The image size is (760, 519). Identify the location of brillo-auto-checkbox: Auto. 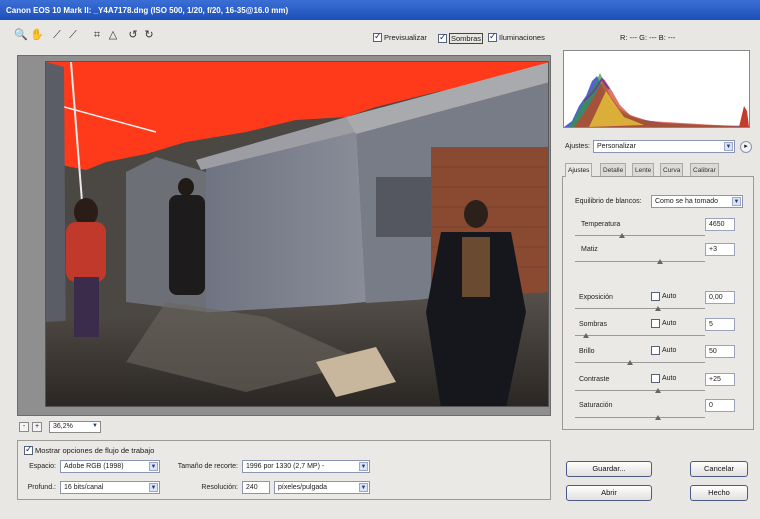
(663, 350).